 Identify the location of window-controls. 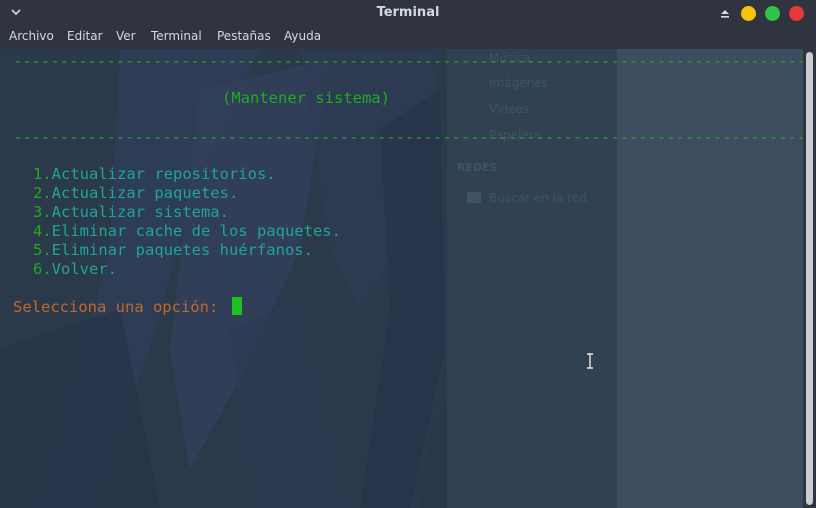
(761, 13).